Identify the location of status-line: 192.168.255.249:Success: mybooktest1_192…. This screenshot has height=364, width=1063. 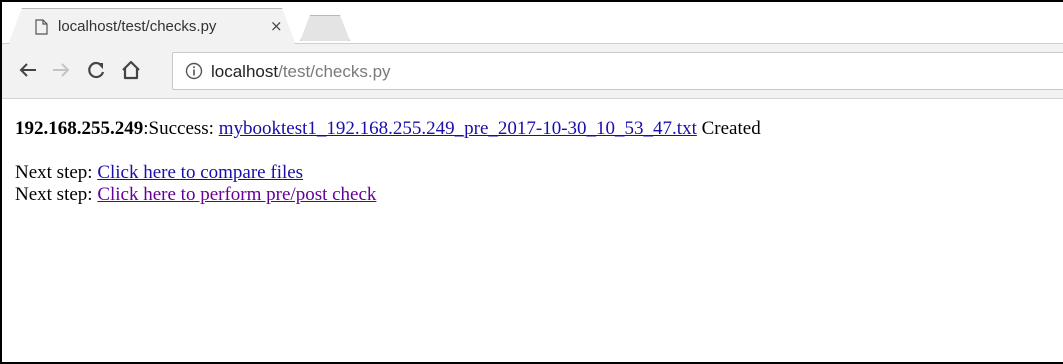
(539, 129).